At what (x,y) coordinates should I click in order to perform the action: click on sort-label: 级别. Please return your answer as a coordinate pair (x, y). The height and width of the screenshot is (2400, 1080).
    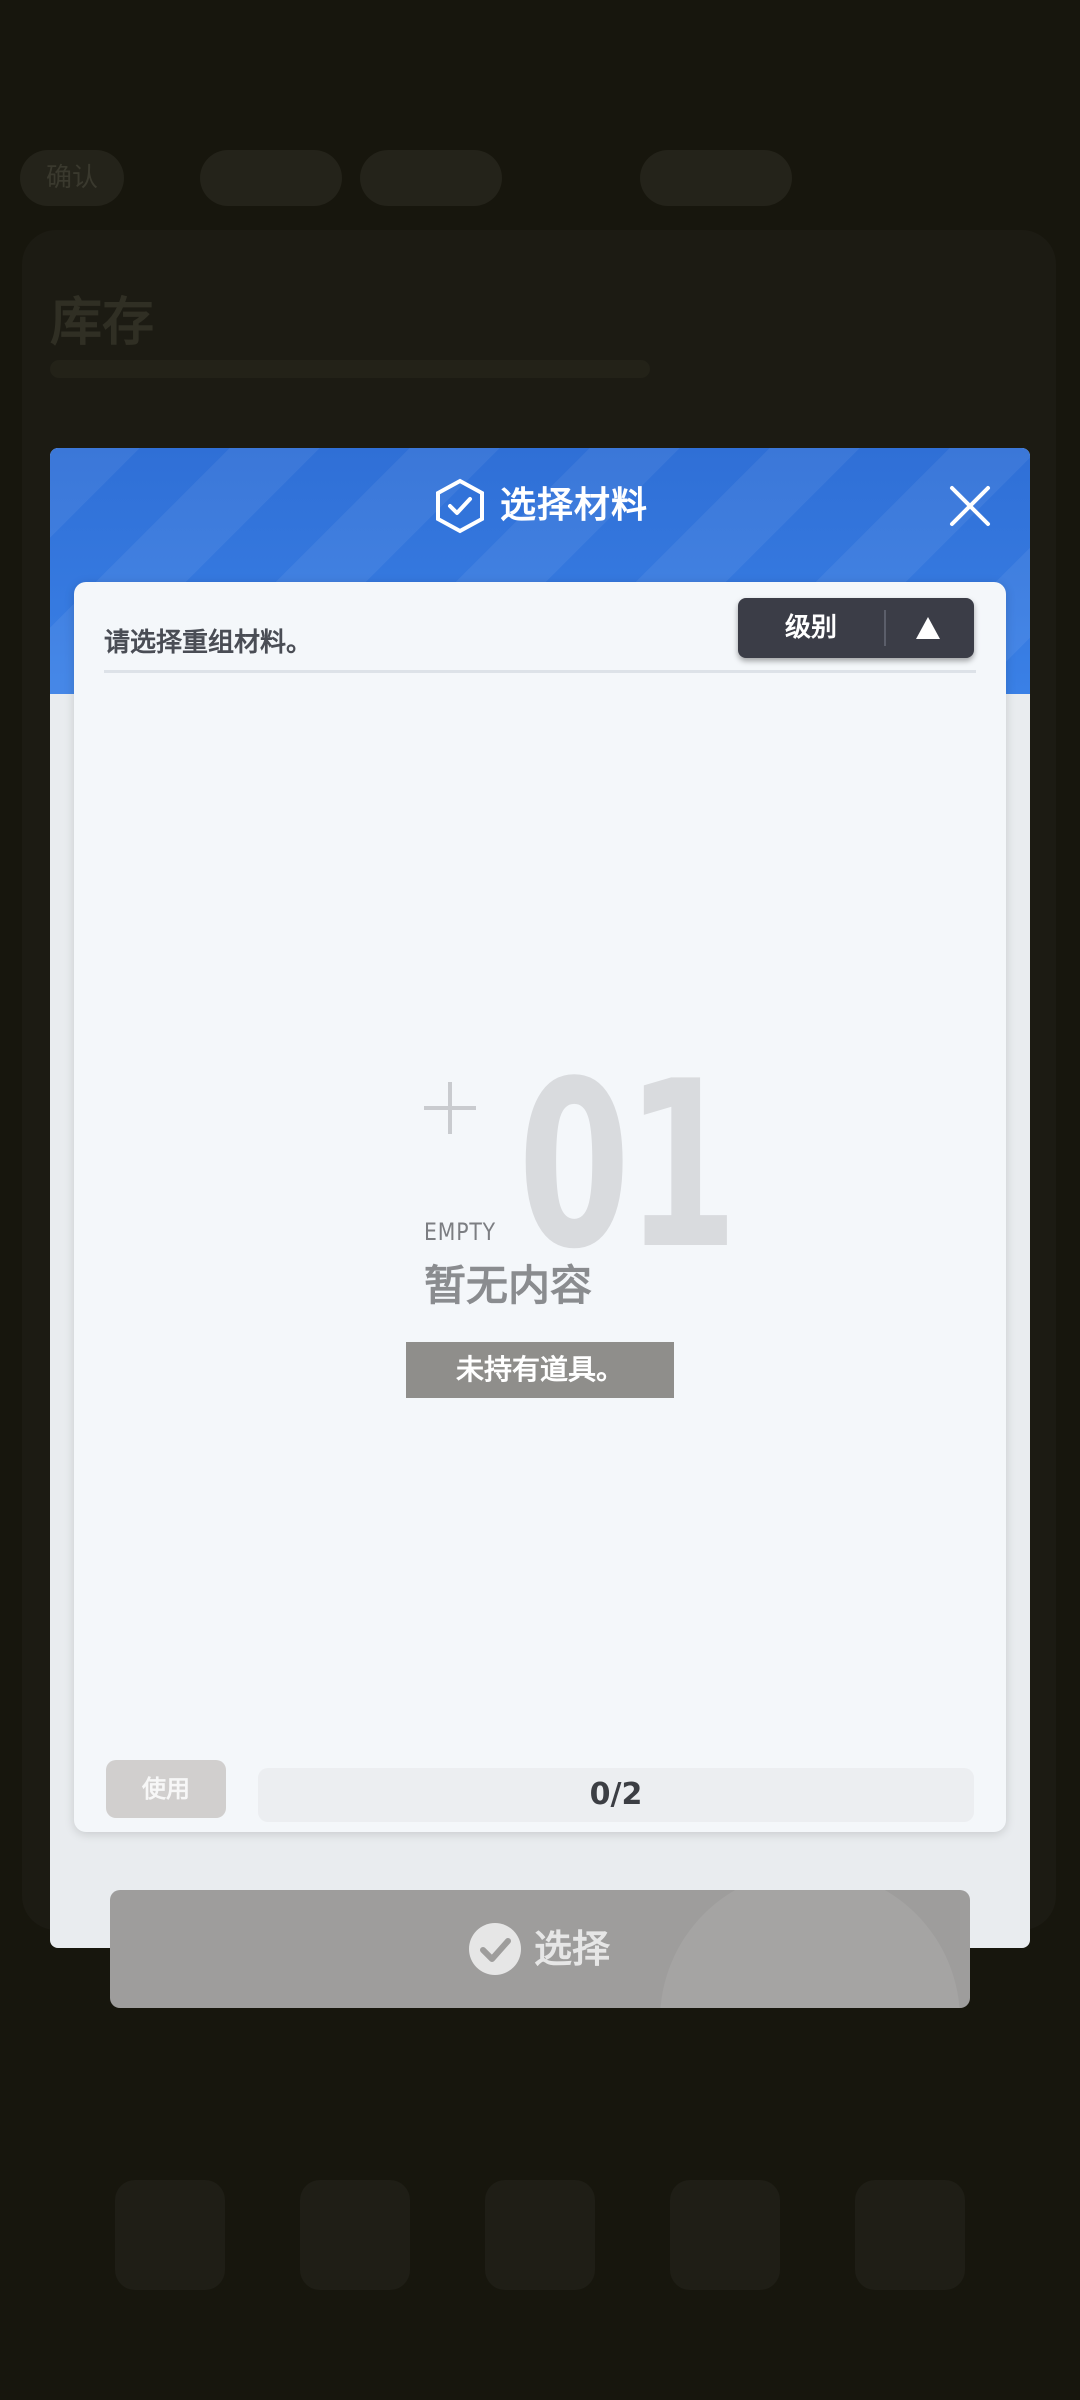
    Looking at the image, I should click on (810, 628).